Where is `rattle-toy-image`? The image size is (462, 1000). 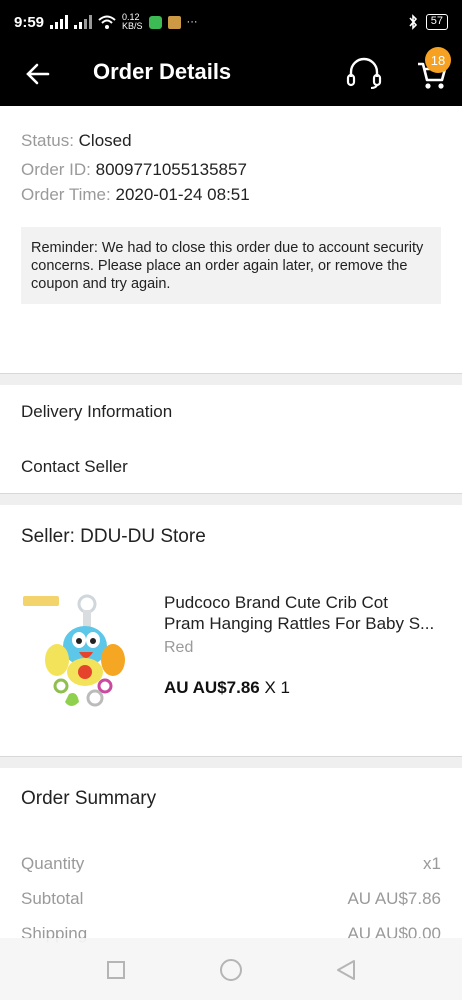
rattle-toy-image is located at coordinates (85, 654).